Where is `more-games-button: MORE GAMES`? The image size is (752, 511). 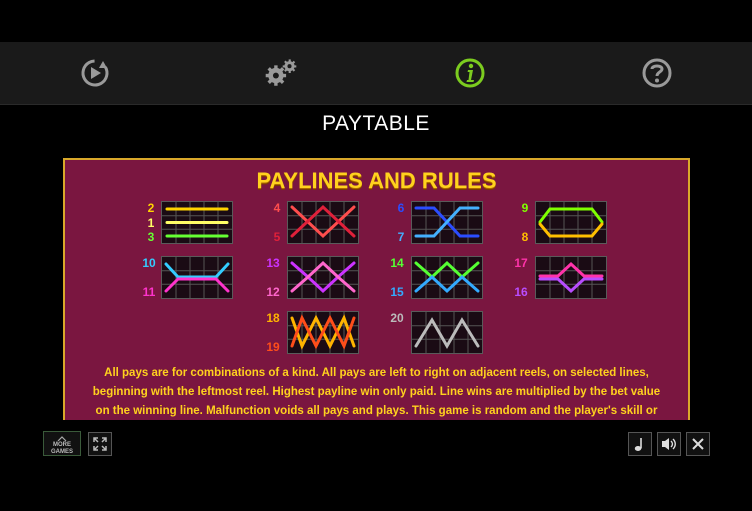
more-games-button: MORE GAMES is located at coordinates (62, 443).